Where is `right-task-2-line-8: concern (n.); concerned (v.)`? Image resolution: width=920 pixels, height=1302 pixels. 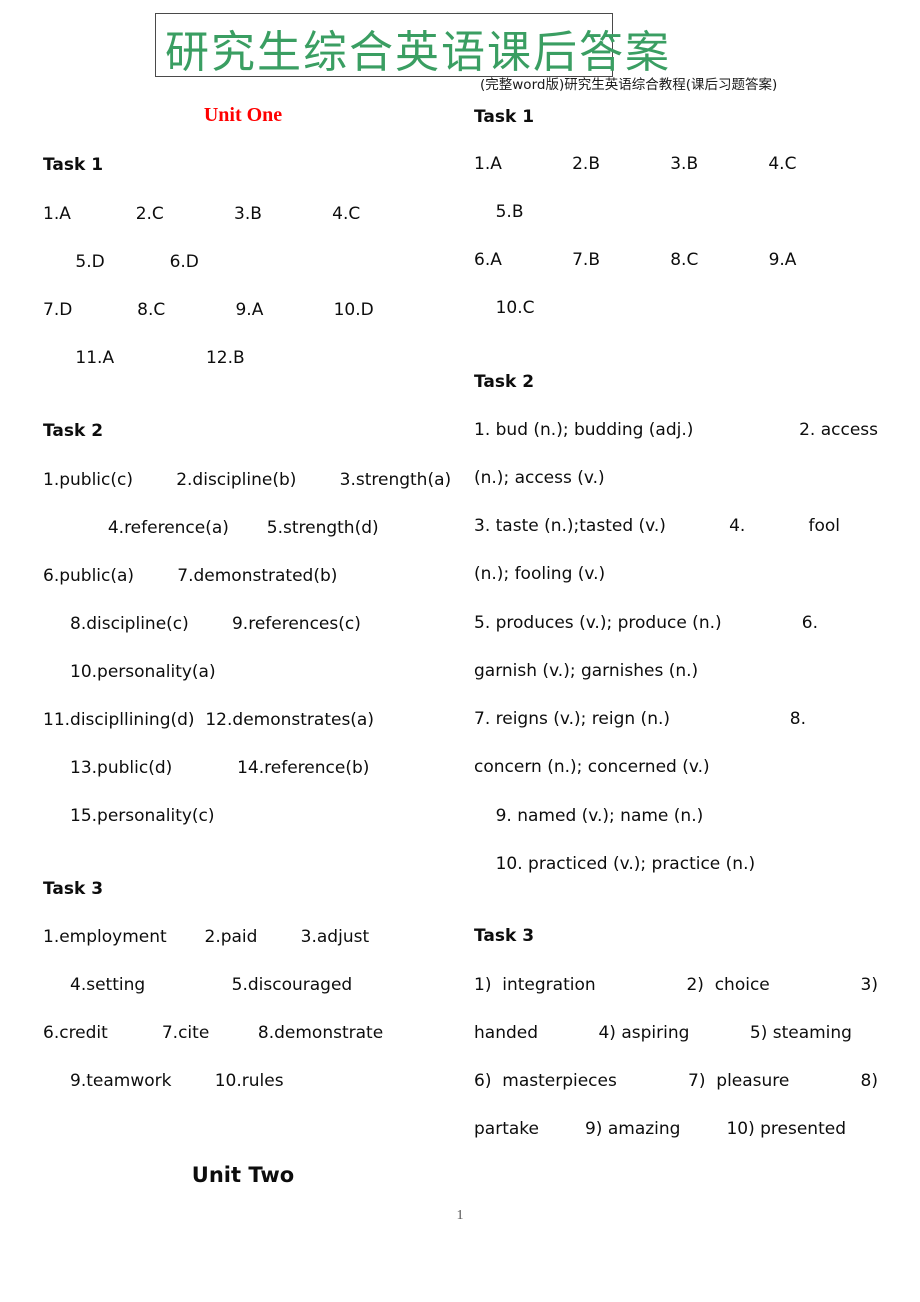 right-task-2-line-8: concern (n.); concerned (v.) is located at coordinates (592, 767).